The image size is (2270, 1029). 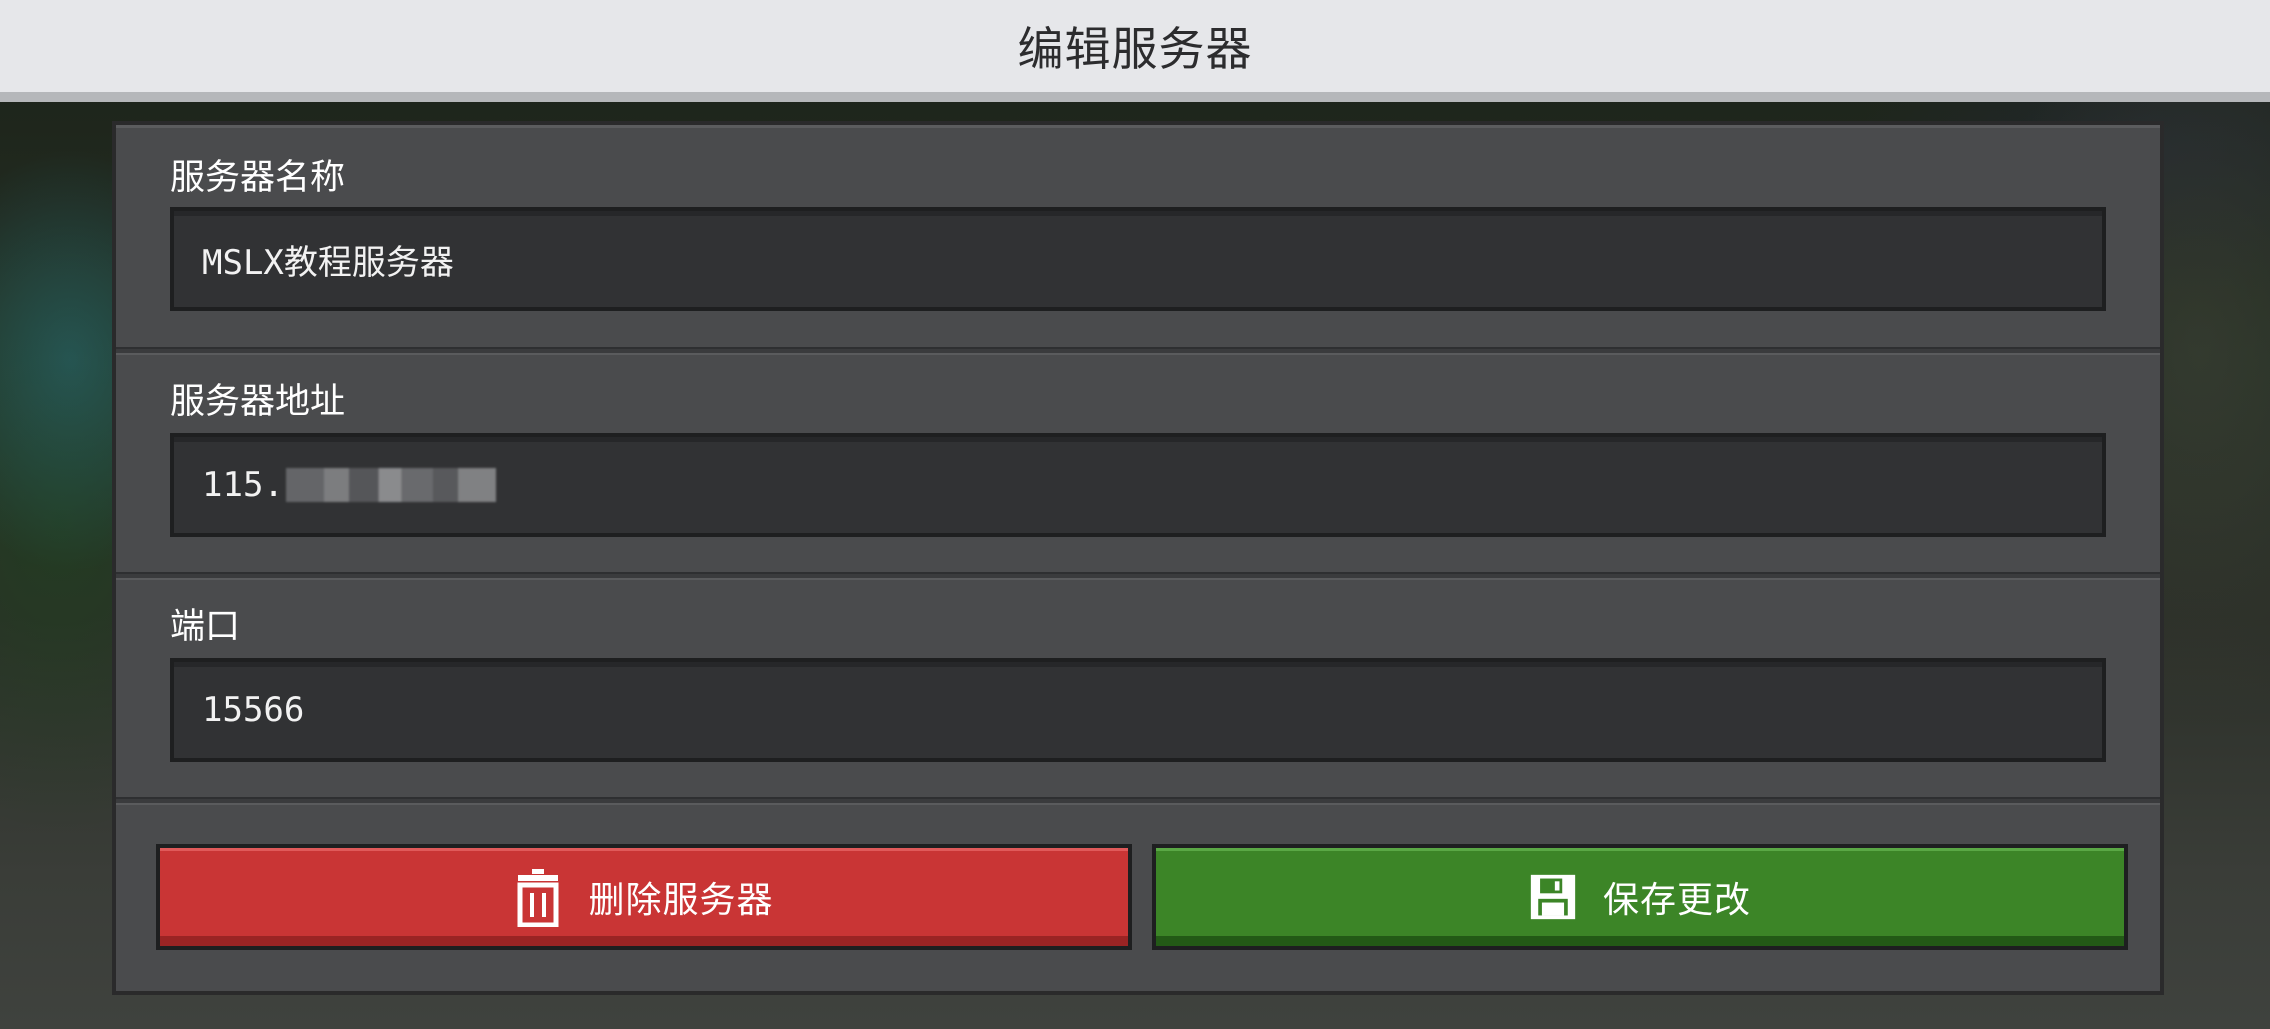 I want to click on server-name-value: MSLX教程服务器, so click(x=328, y=262).